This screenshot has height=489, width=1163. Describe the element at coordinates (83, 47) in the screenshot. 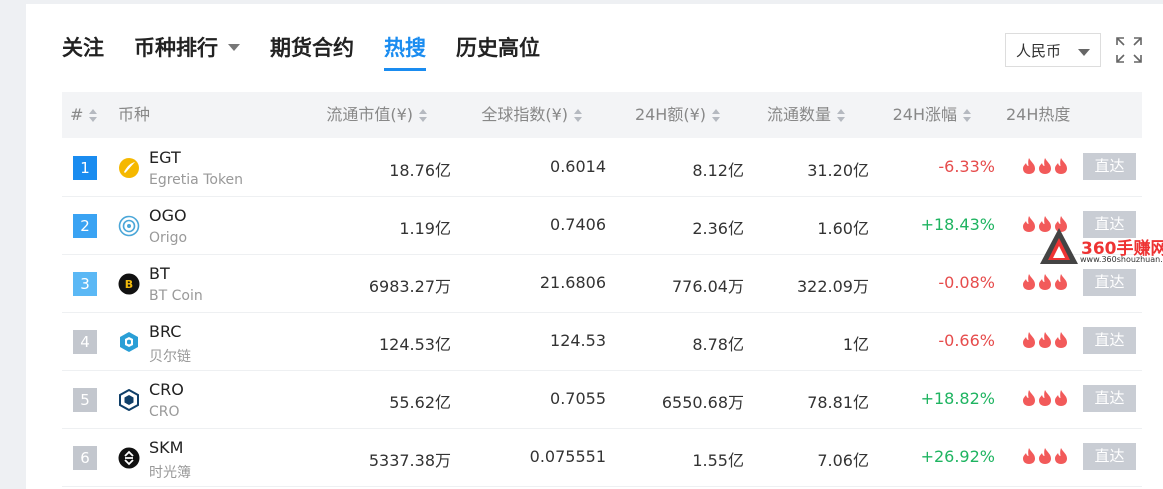

I see `tab-follow: 关注` at that location.